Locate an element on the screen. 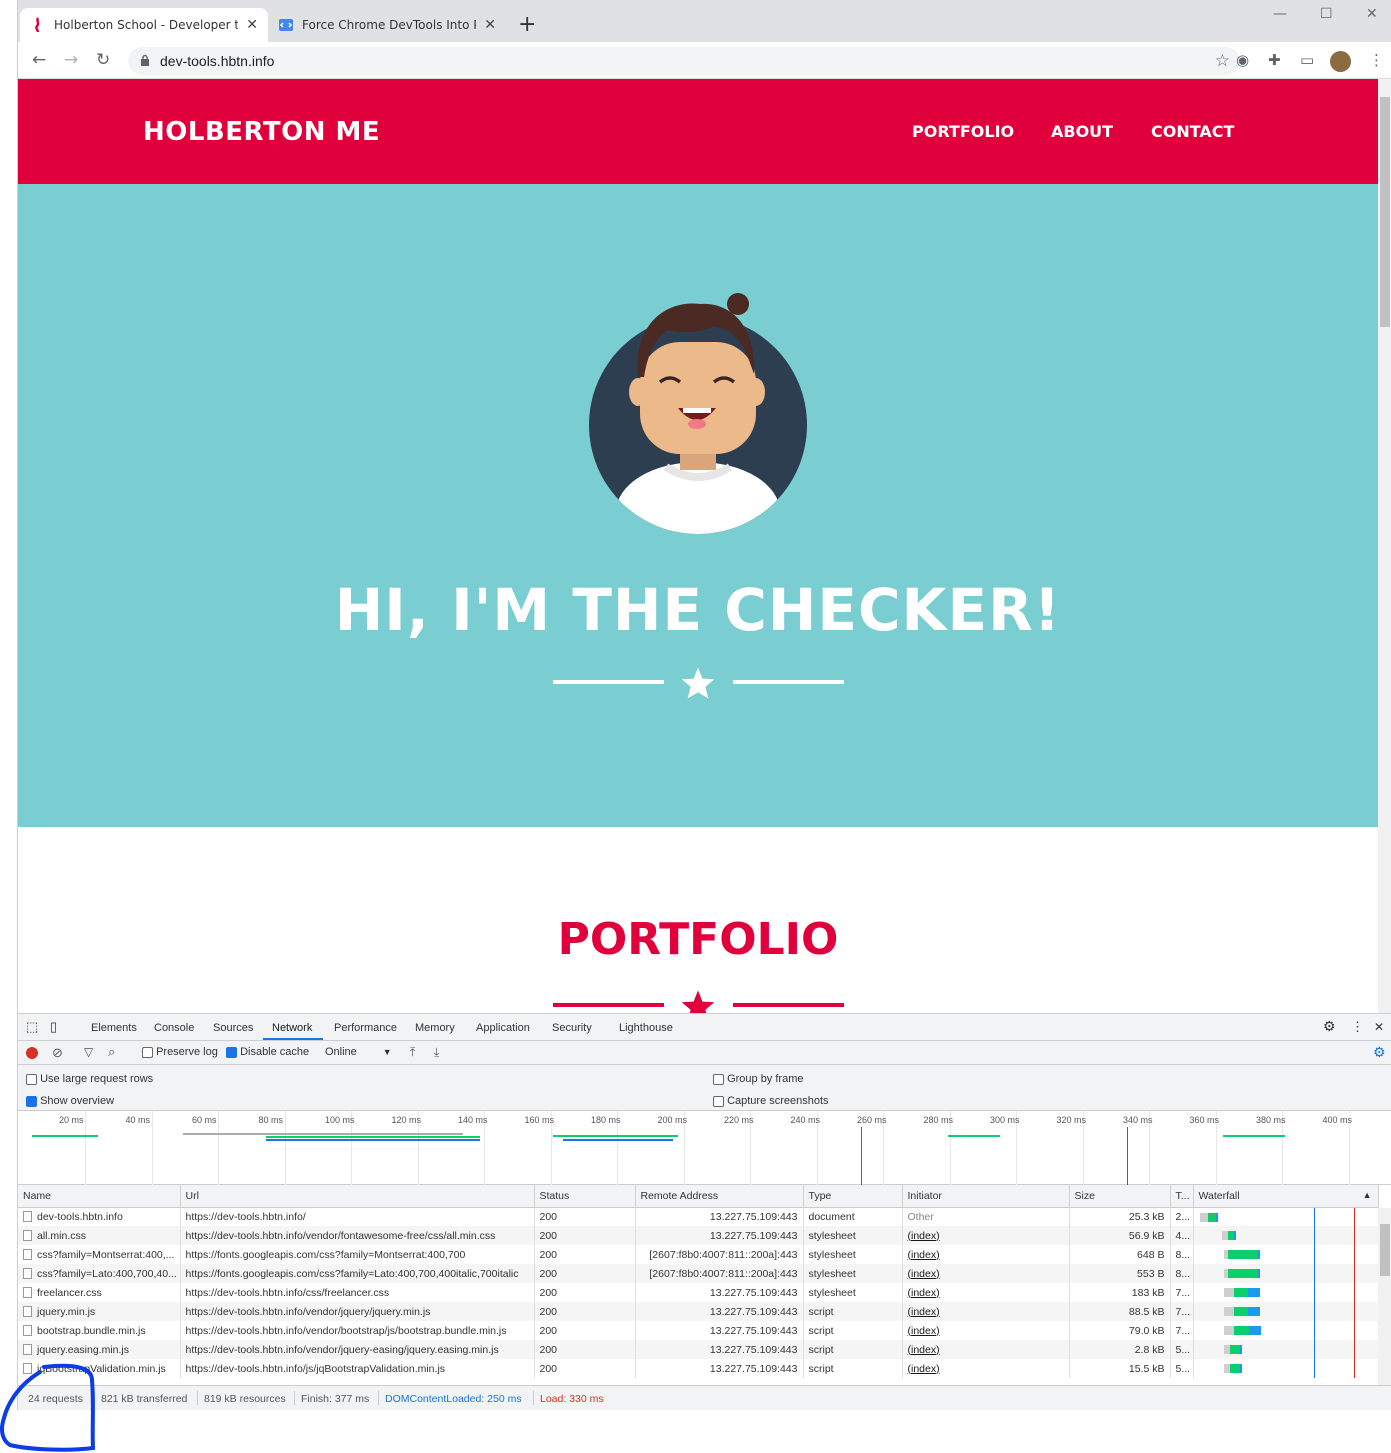 The width and height of the screenshot is (1391, 1453). tab-sources: Sources is located at coordinates (233, 1028).